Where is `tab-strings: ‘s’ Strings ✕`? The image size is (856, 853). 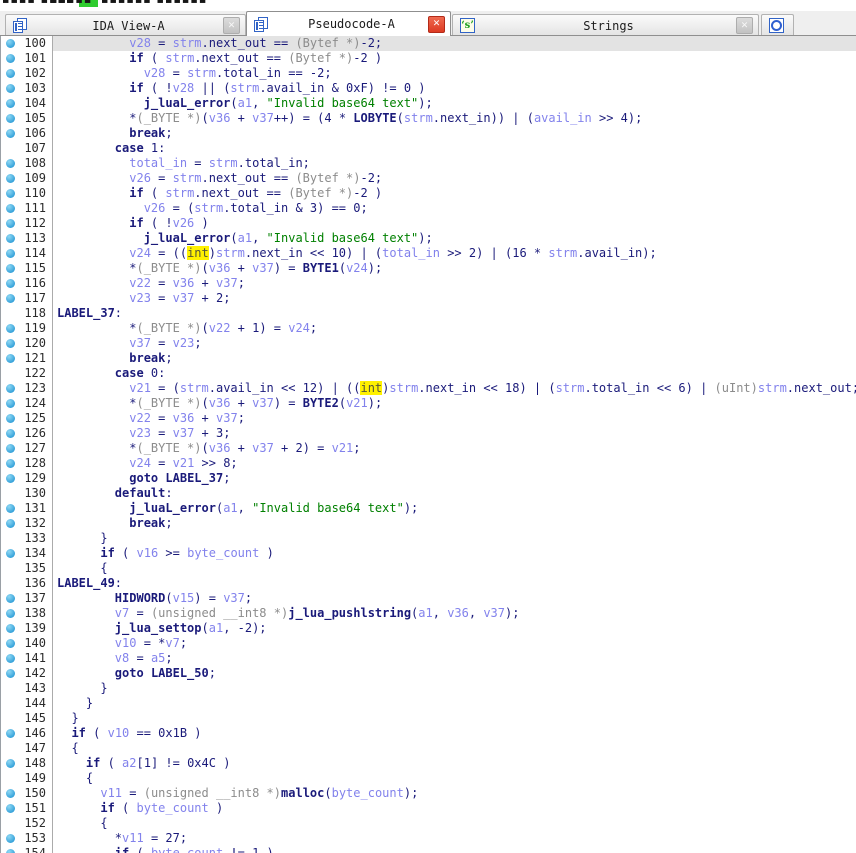
tab-strings: ‘s’ Strings ✕ is located at coordinates (605, 25).